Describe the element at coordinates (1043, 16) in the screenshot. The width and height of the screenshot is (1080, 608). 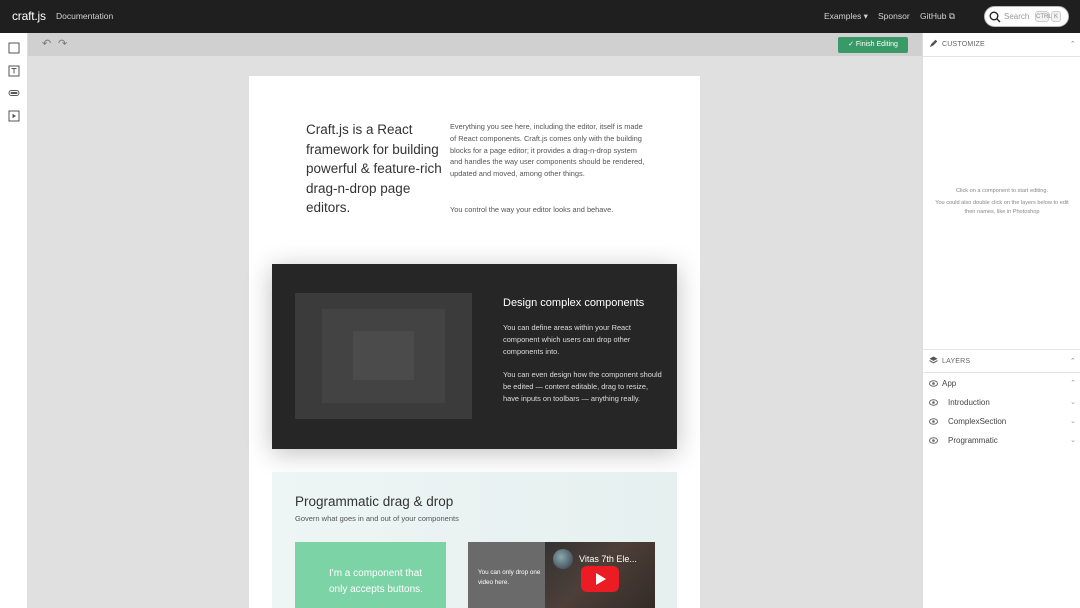
I see `kbd-ctrl: CTRL` at that location.